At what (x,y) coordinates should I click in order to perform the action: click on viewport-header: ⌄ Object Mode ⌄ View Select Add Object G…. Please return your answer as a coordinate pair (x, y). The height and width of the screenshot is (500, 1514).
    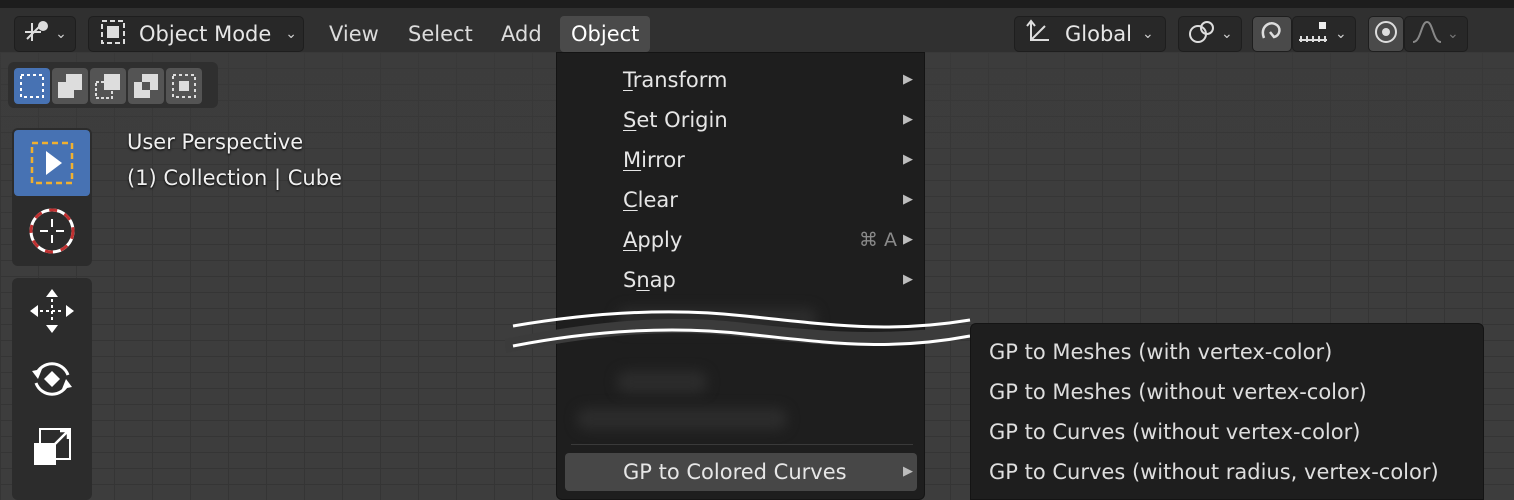
    Looking at the image, I should click on (757, 26).